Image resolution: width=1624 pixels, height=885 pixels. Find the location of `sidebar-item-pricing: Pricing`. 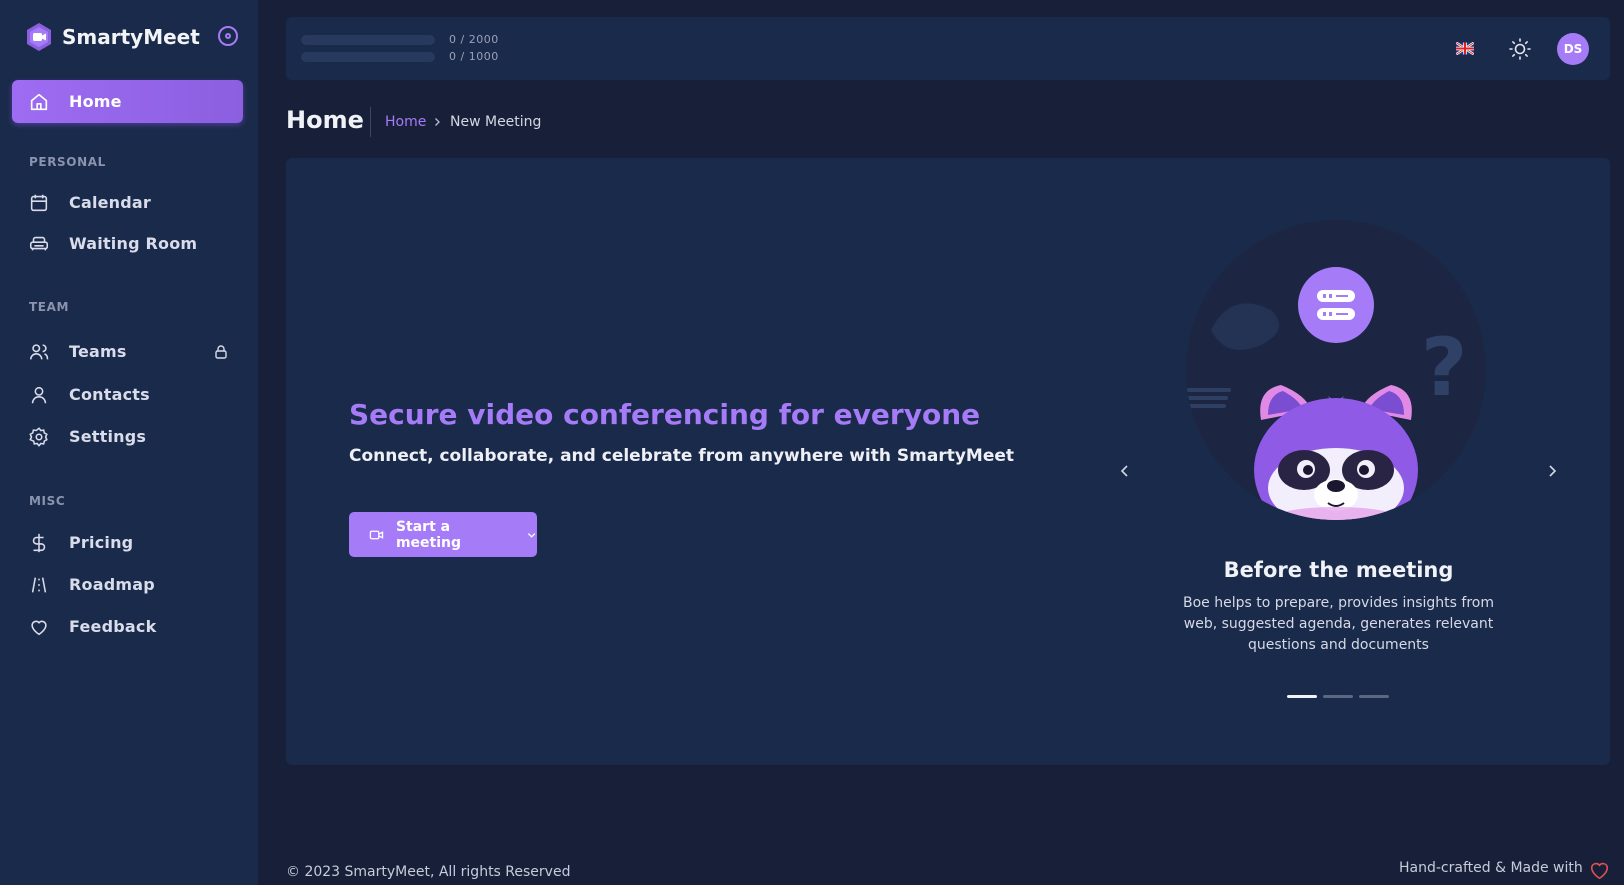

sidebar-item-pricing: Pricing is located at coordinates (127, 542).